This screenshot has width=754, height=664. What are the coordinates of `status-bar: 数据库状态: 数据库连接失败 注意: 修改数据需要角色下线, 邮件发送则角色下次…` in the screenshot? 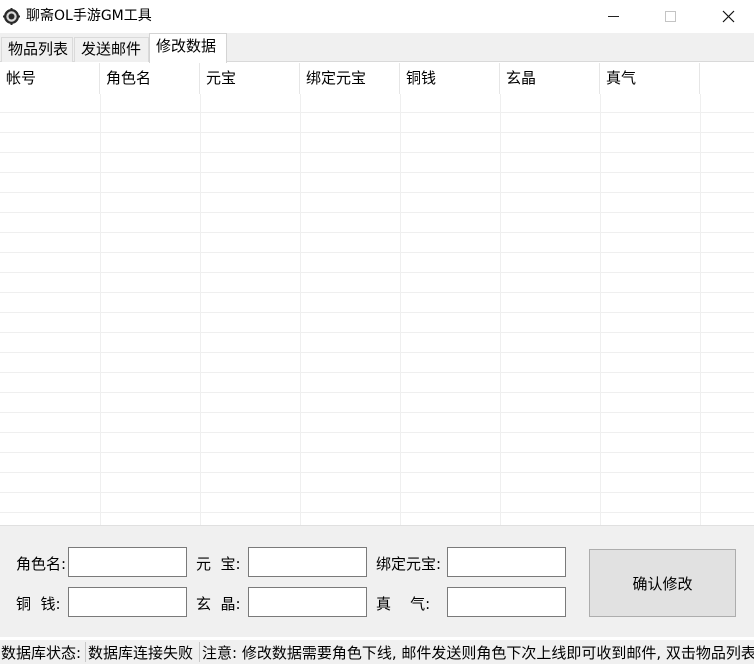 It's located at (377, 652).